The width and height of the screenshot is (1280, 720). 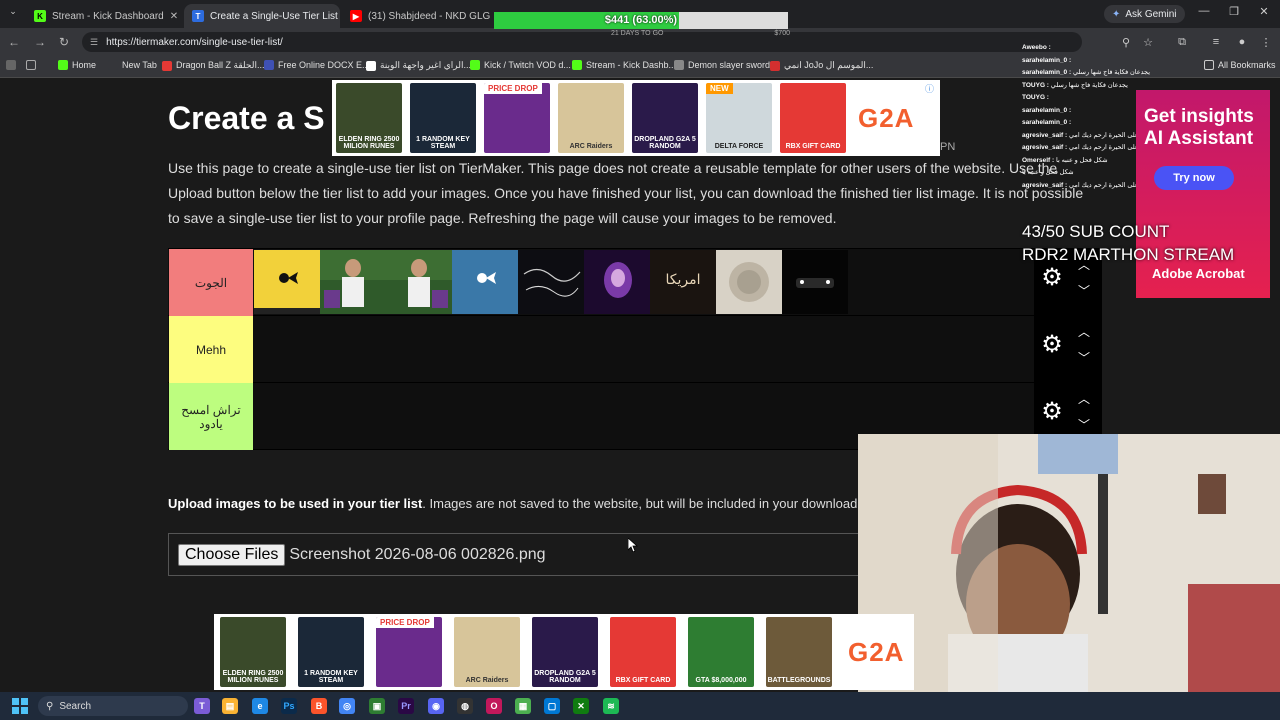 I want to click on tab-youtube: ▶ (31) Shabjdeed - NKD GLG (Pr ✕, so click(x=417, y=16).